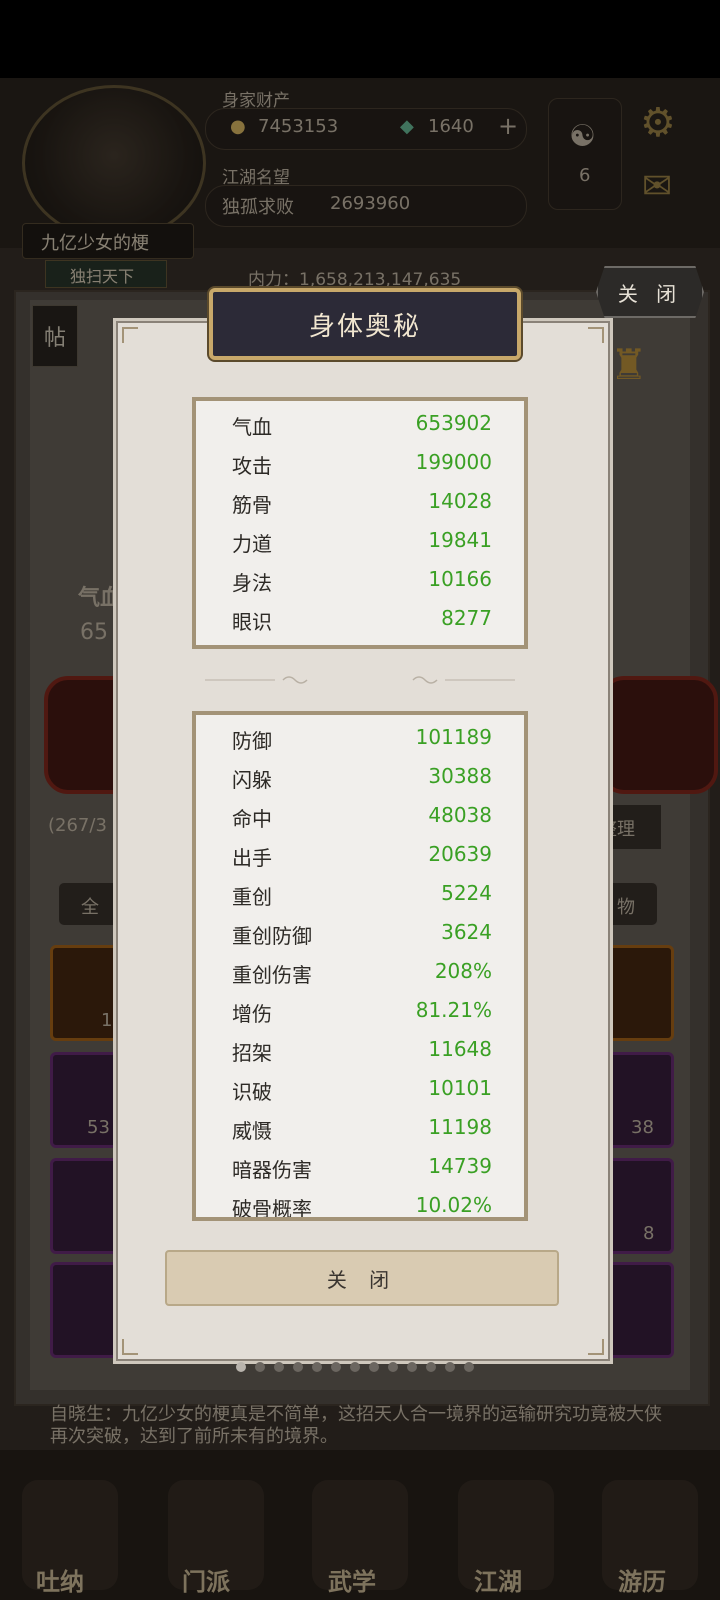 This screenshot has height=1600, width=720. I want to click on stat-row: 气血 653902, so click(362, 426).